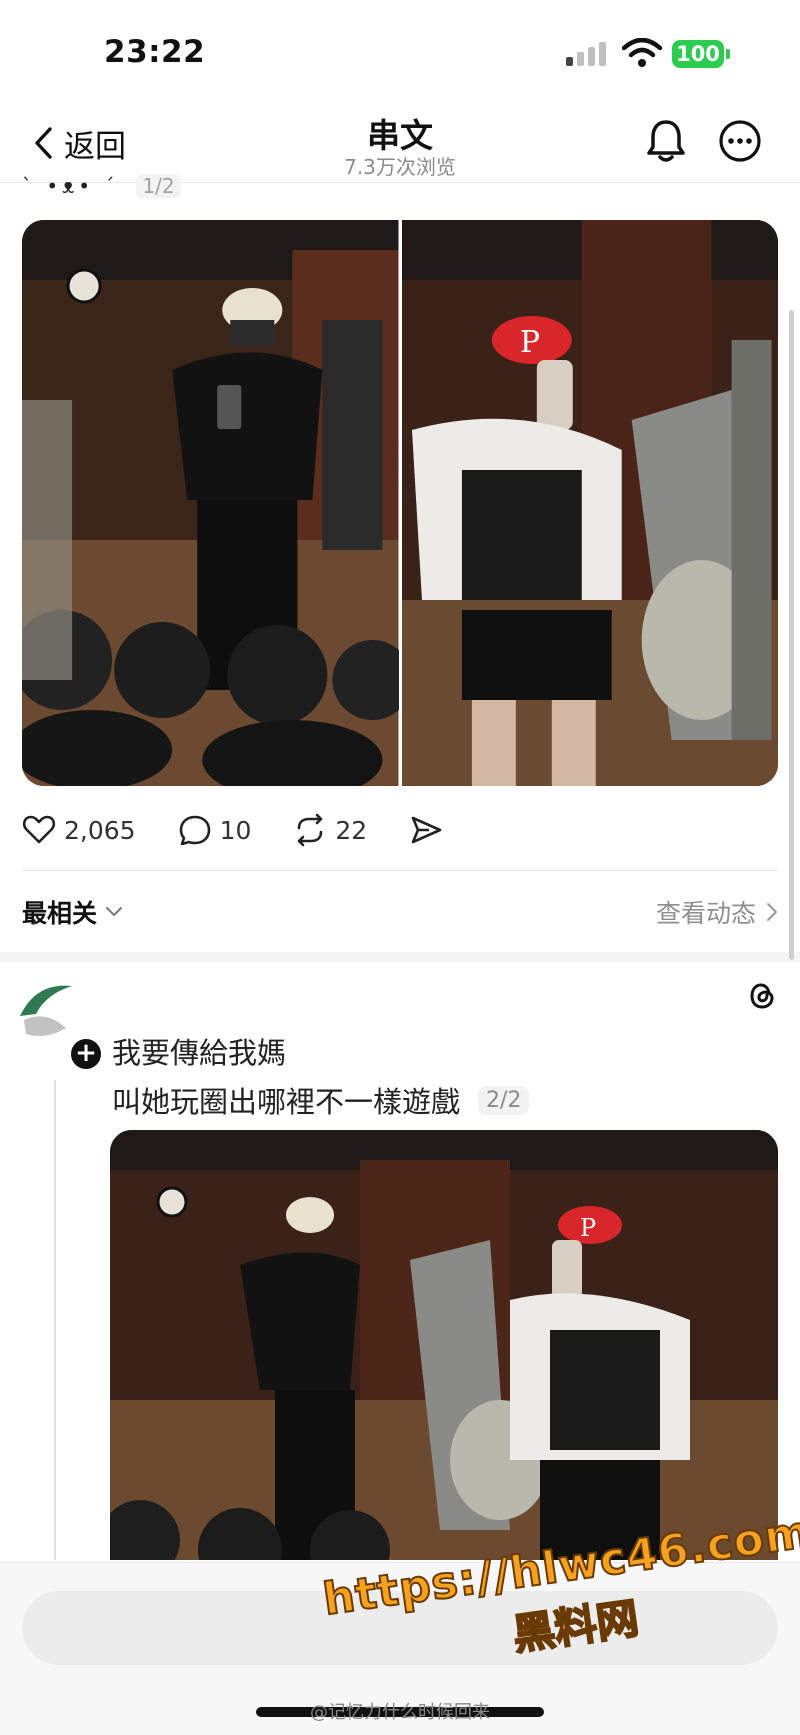  I want to click on wifi-icon, so click(642, 52).